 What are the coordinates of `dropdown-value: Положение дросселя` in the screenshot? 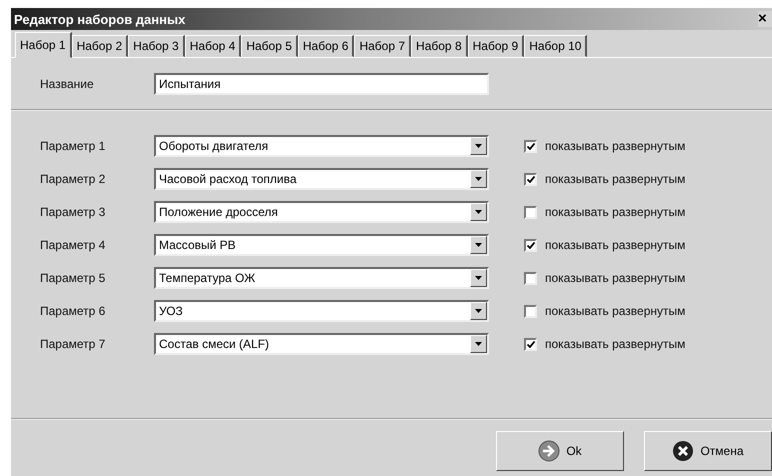 It's located at (218, 212).